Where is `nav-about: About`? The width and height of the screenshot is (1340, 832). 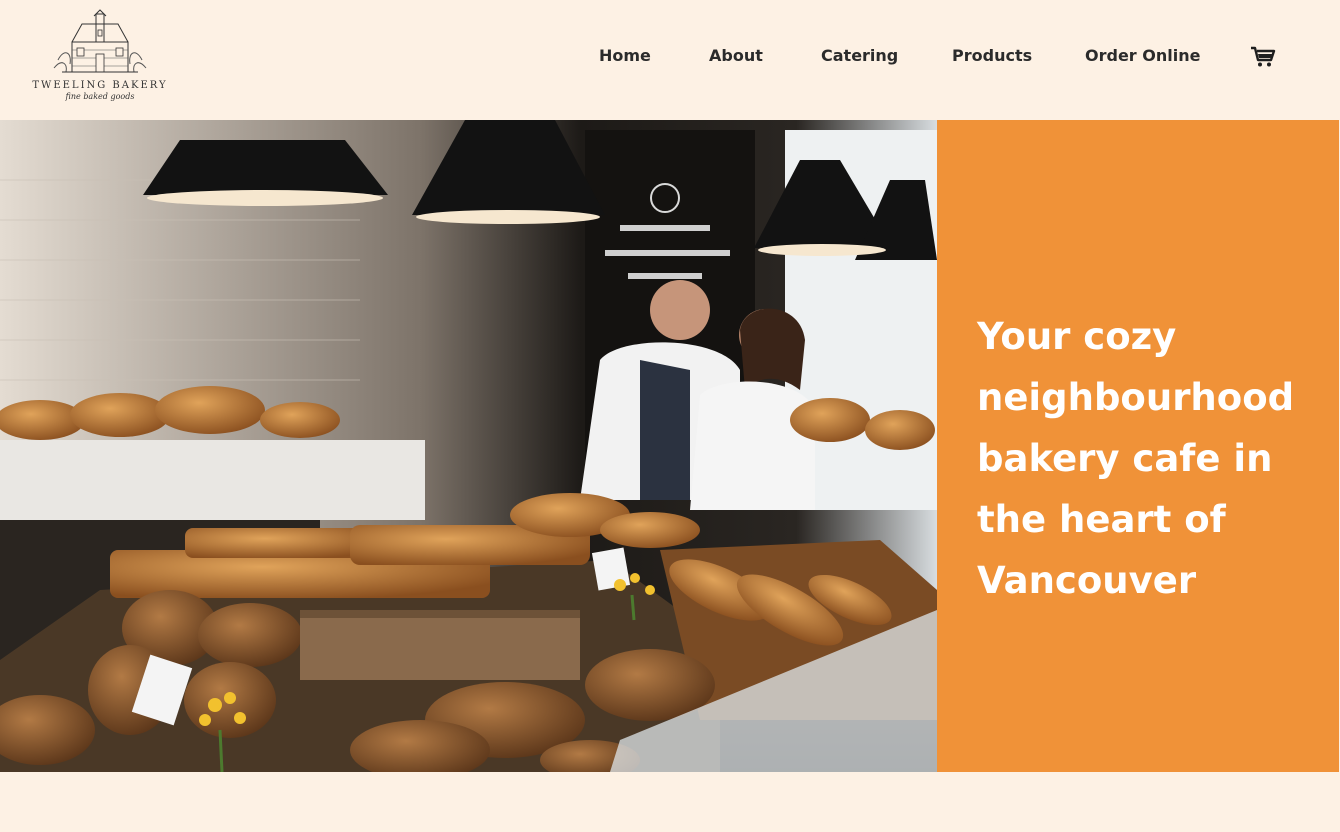 nav-about: About is located at coordinates (736, 55).